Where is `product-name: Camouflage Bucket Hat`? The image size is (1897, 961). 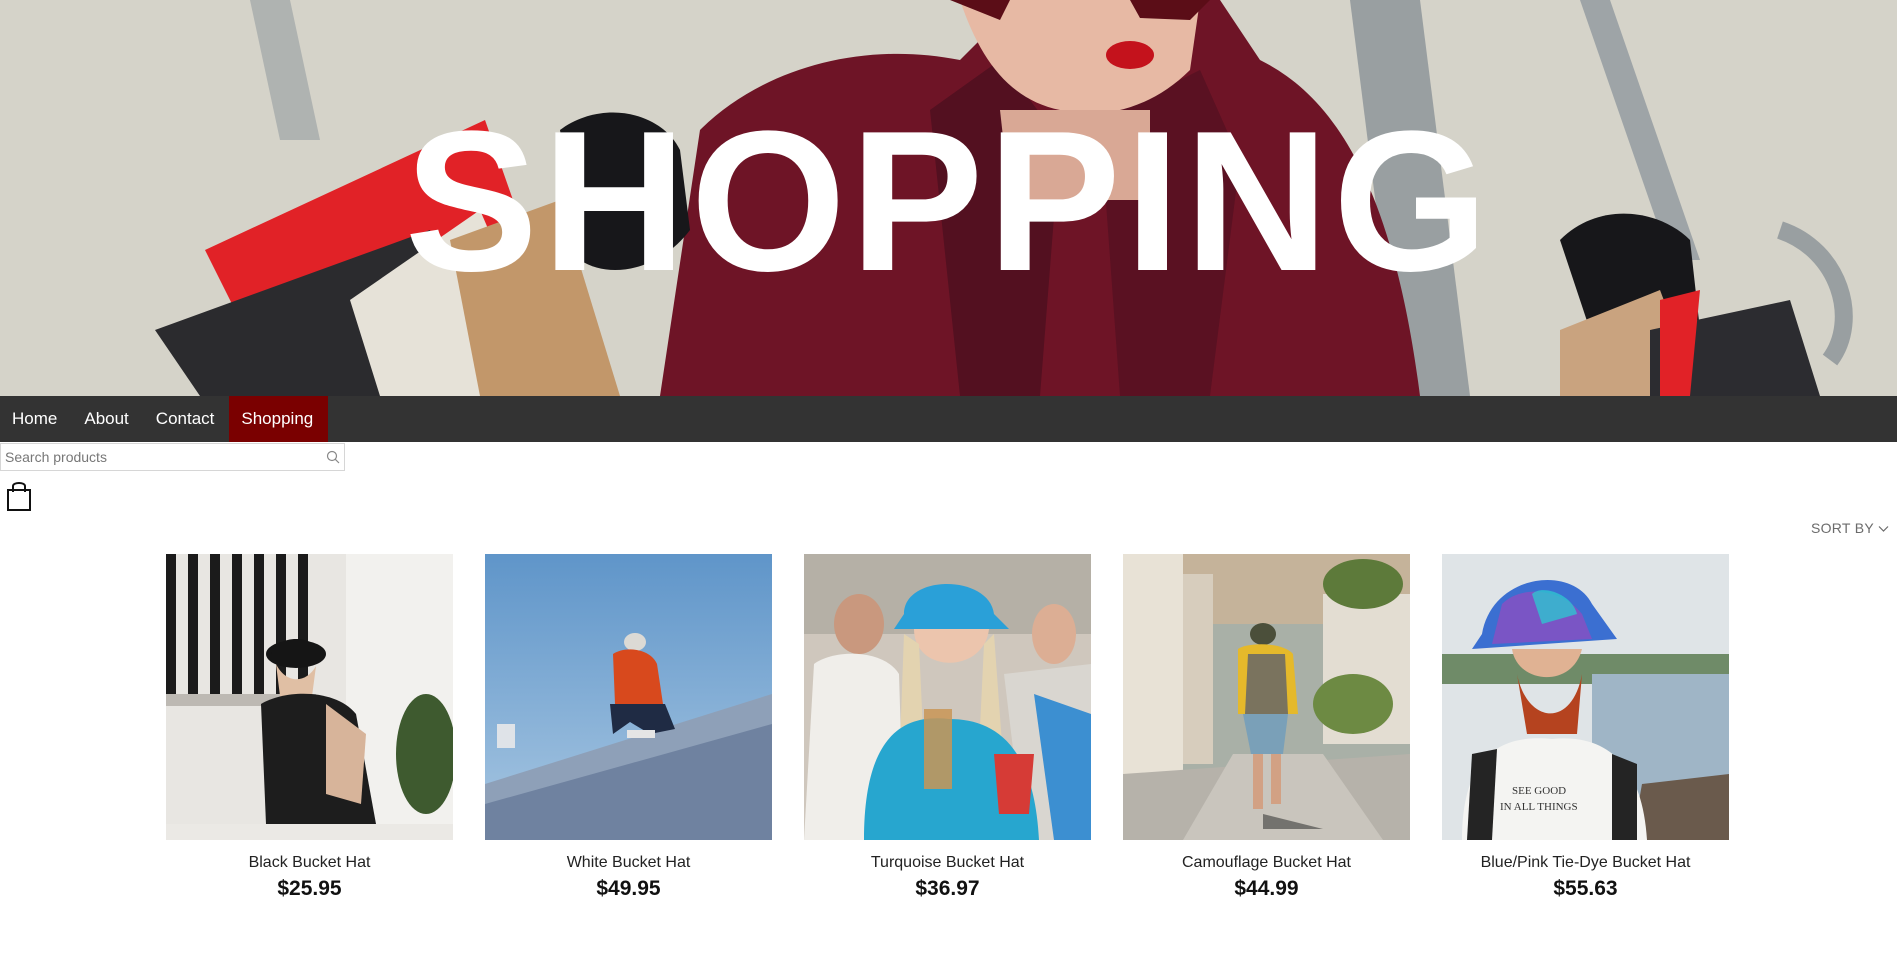
product-name: Camouflage Bucket Hat is located at coordinates (1266, 863).